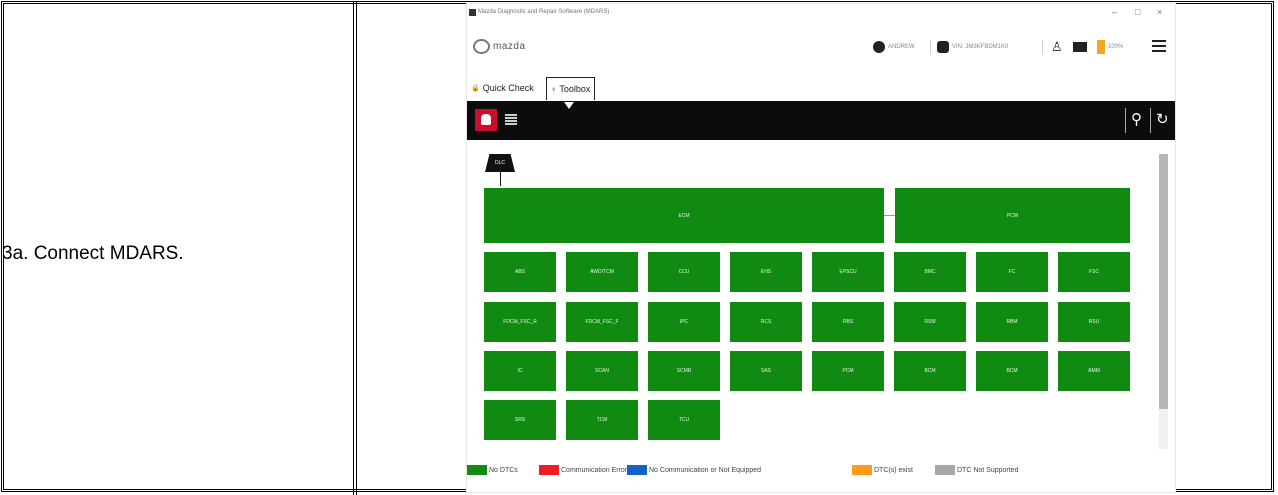 The height and width of the screenshot is (495, 1278). What do you see at coordinates (500, 163) in the screenshot?
I see `dlc-connector: DLC` at bounding box center [500, 163].